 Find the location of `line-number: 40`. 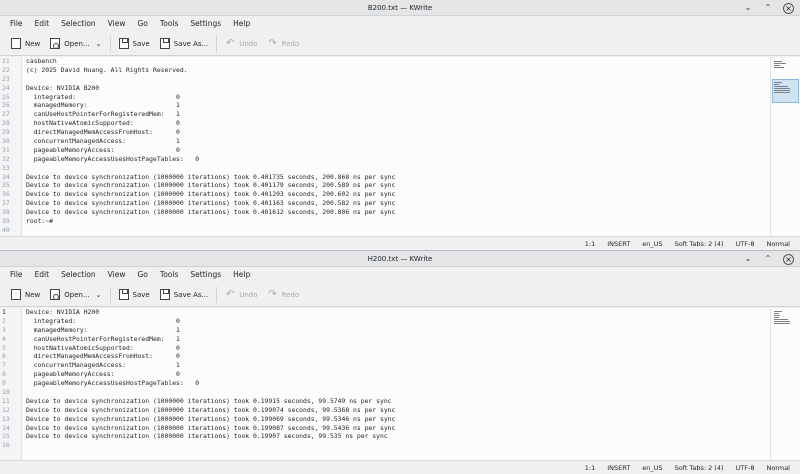

line-number: 40 is located at coordinates (6, 229).